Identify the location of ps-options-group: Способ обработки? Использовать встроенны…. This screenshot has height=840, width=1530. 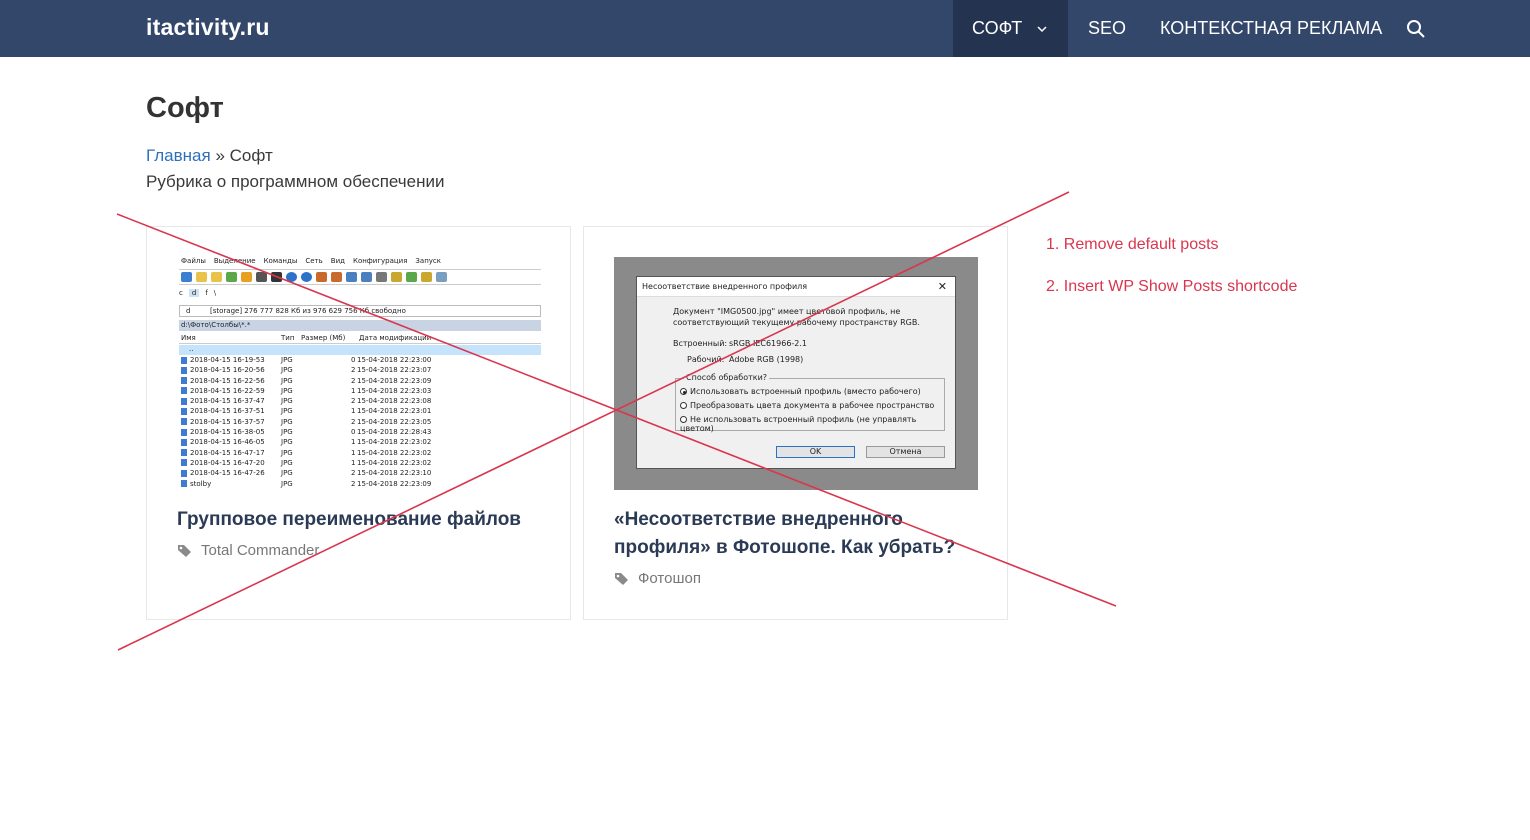
(810, 403).